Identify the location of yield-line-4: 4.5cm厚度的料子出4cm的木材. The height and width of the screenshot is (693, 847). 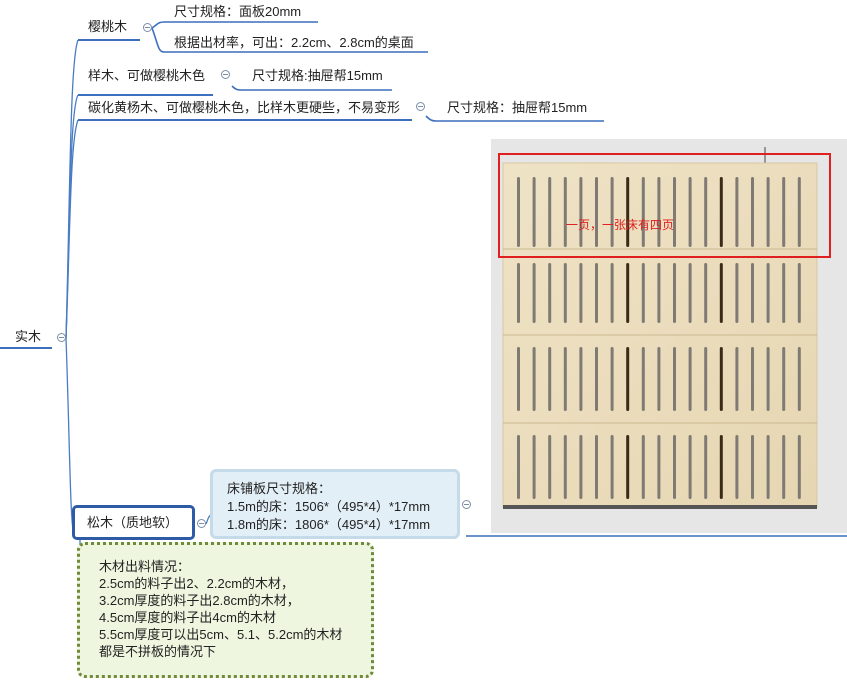
(187, 617).